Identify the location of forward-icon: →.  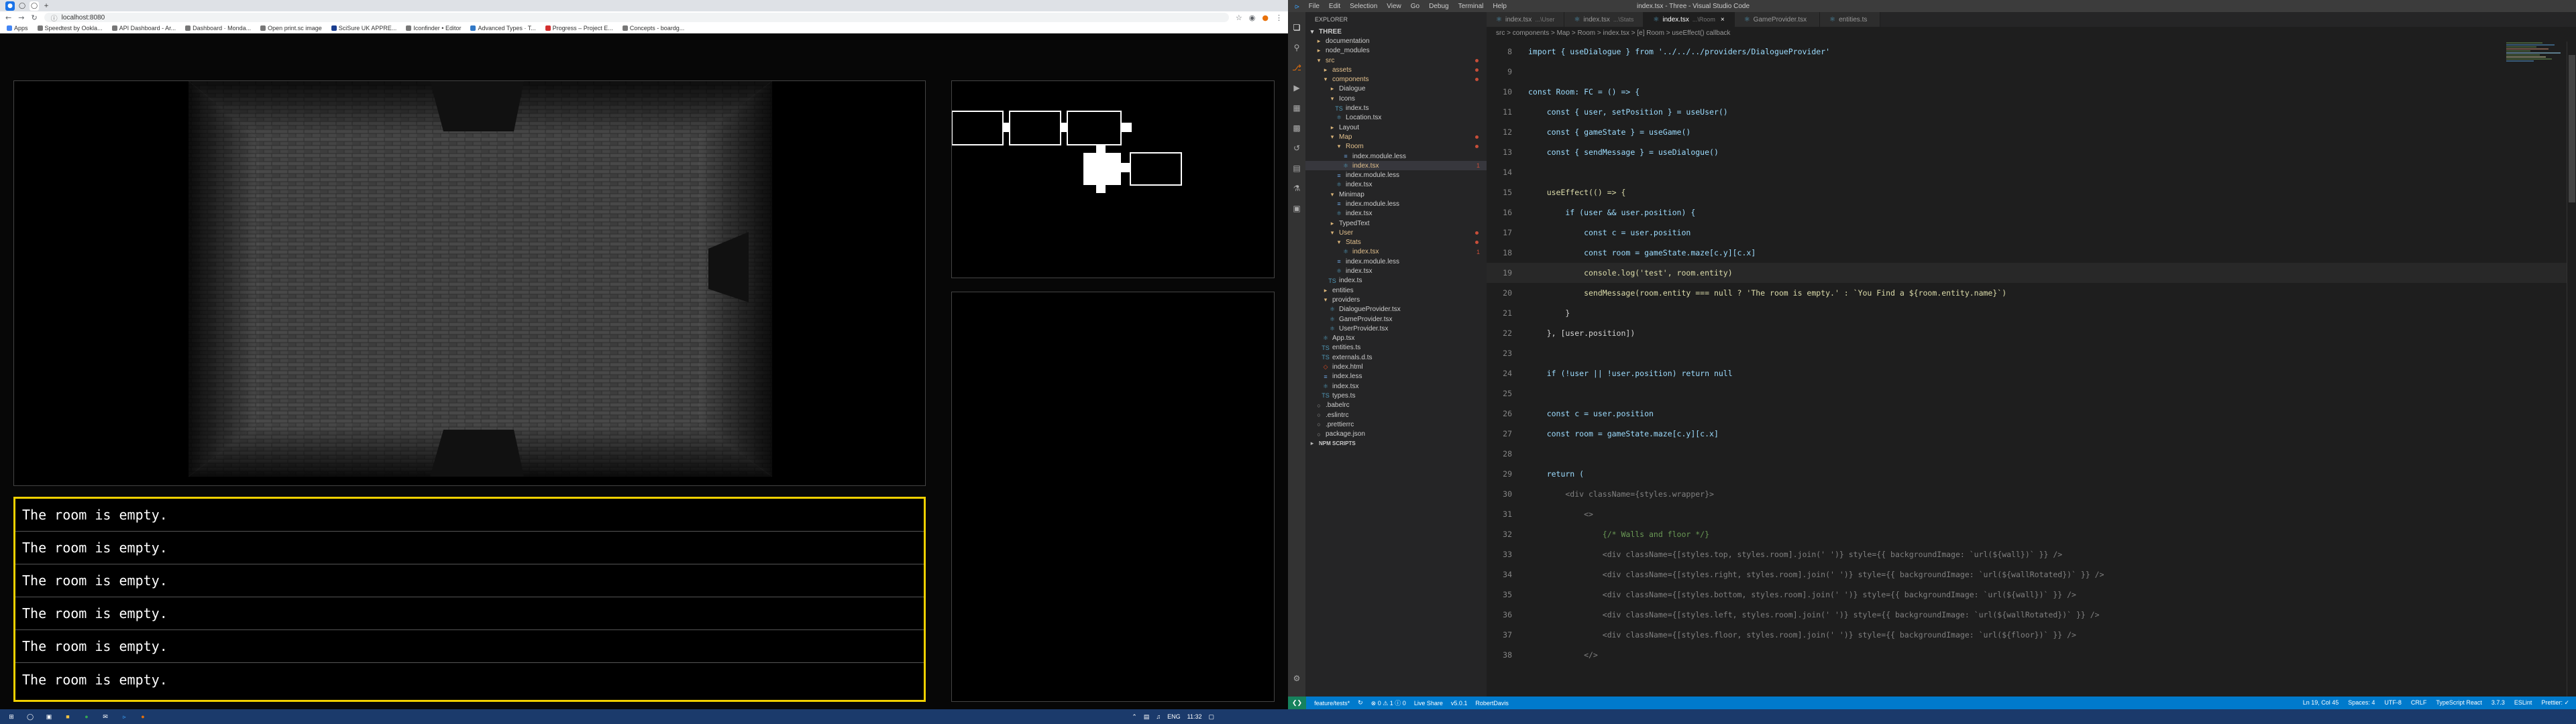
(21, 17).